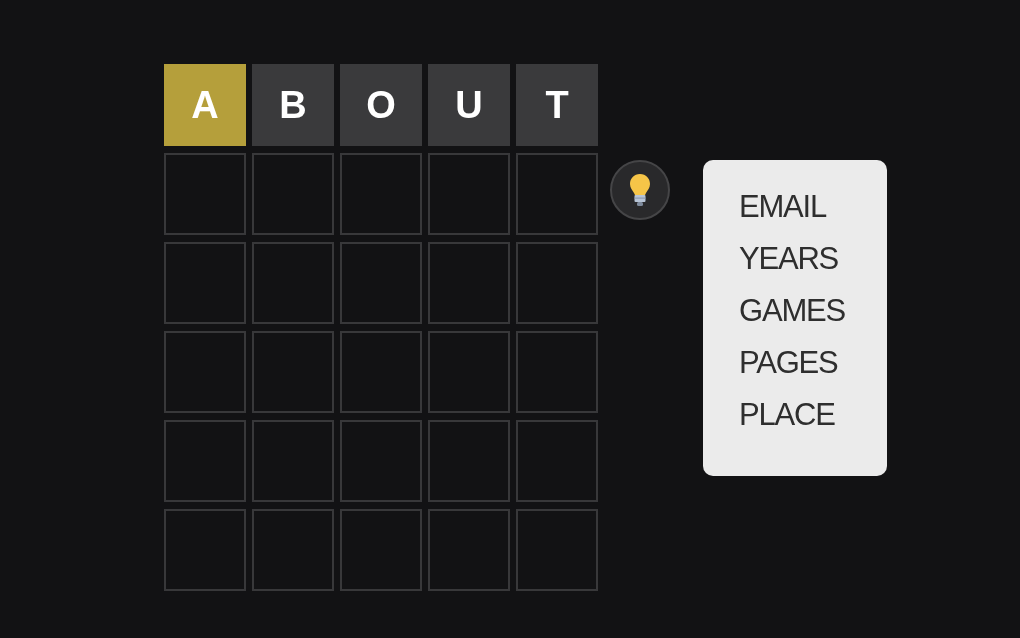 The width and height of the screenshot is (1020, 638). Describe the element at coordinates (783, 207) in the screenshot. I see `hint-word: EMAIL` at that location.